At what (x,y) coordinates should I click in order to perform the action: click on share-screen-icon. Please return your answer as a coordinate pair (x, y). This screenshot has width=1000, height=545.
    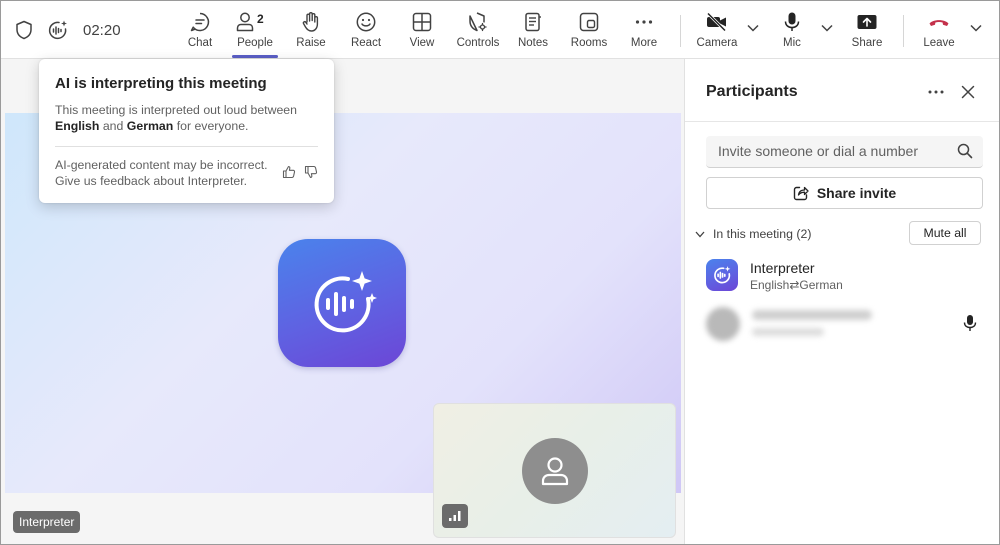
    Looking at the image, I should click on (867, 22).